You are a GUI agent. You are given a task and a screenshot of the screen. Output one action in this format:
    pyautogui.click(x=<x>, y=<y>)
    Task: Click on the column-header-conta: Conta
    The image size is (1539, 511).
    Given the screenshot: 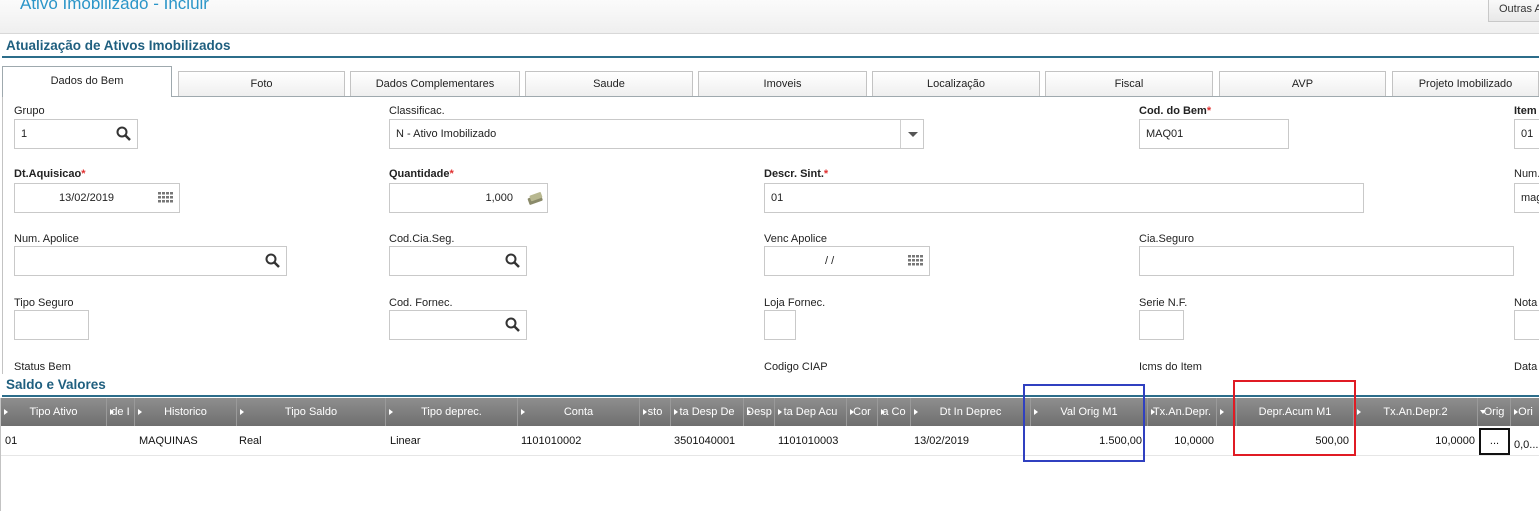 What is the action you would take?
    pyautogui.click(x=579, y=412)
    